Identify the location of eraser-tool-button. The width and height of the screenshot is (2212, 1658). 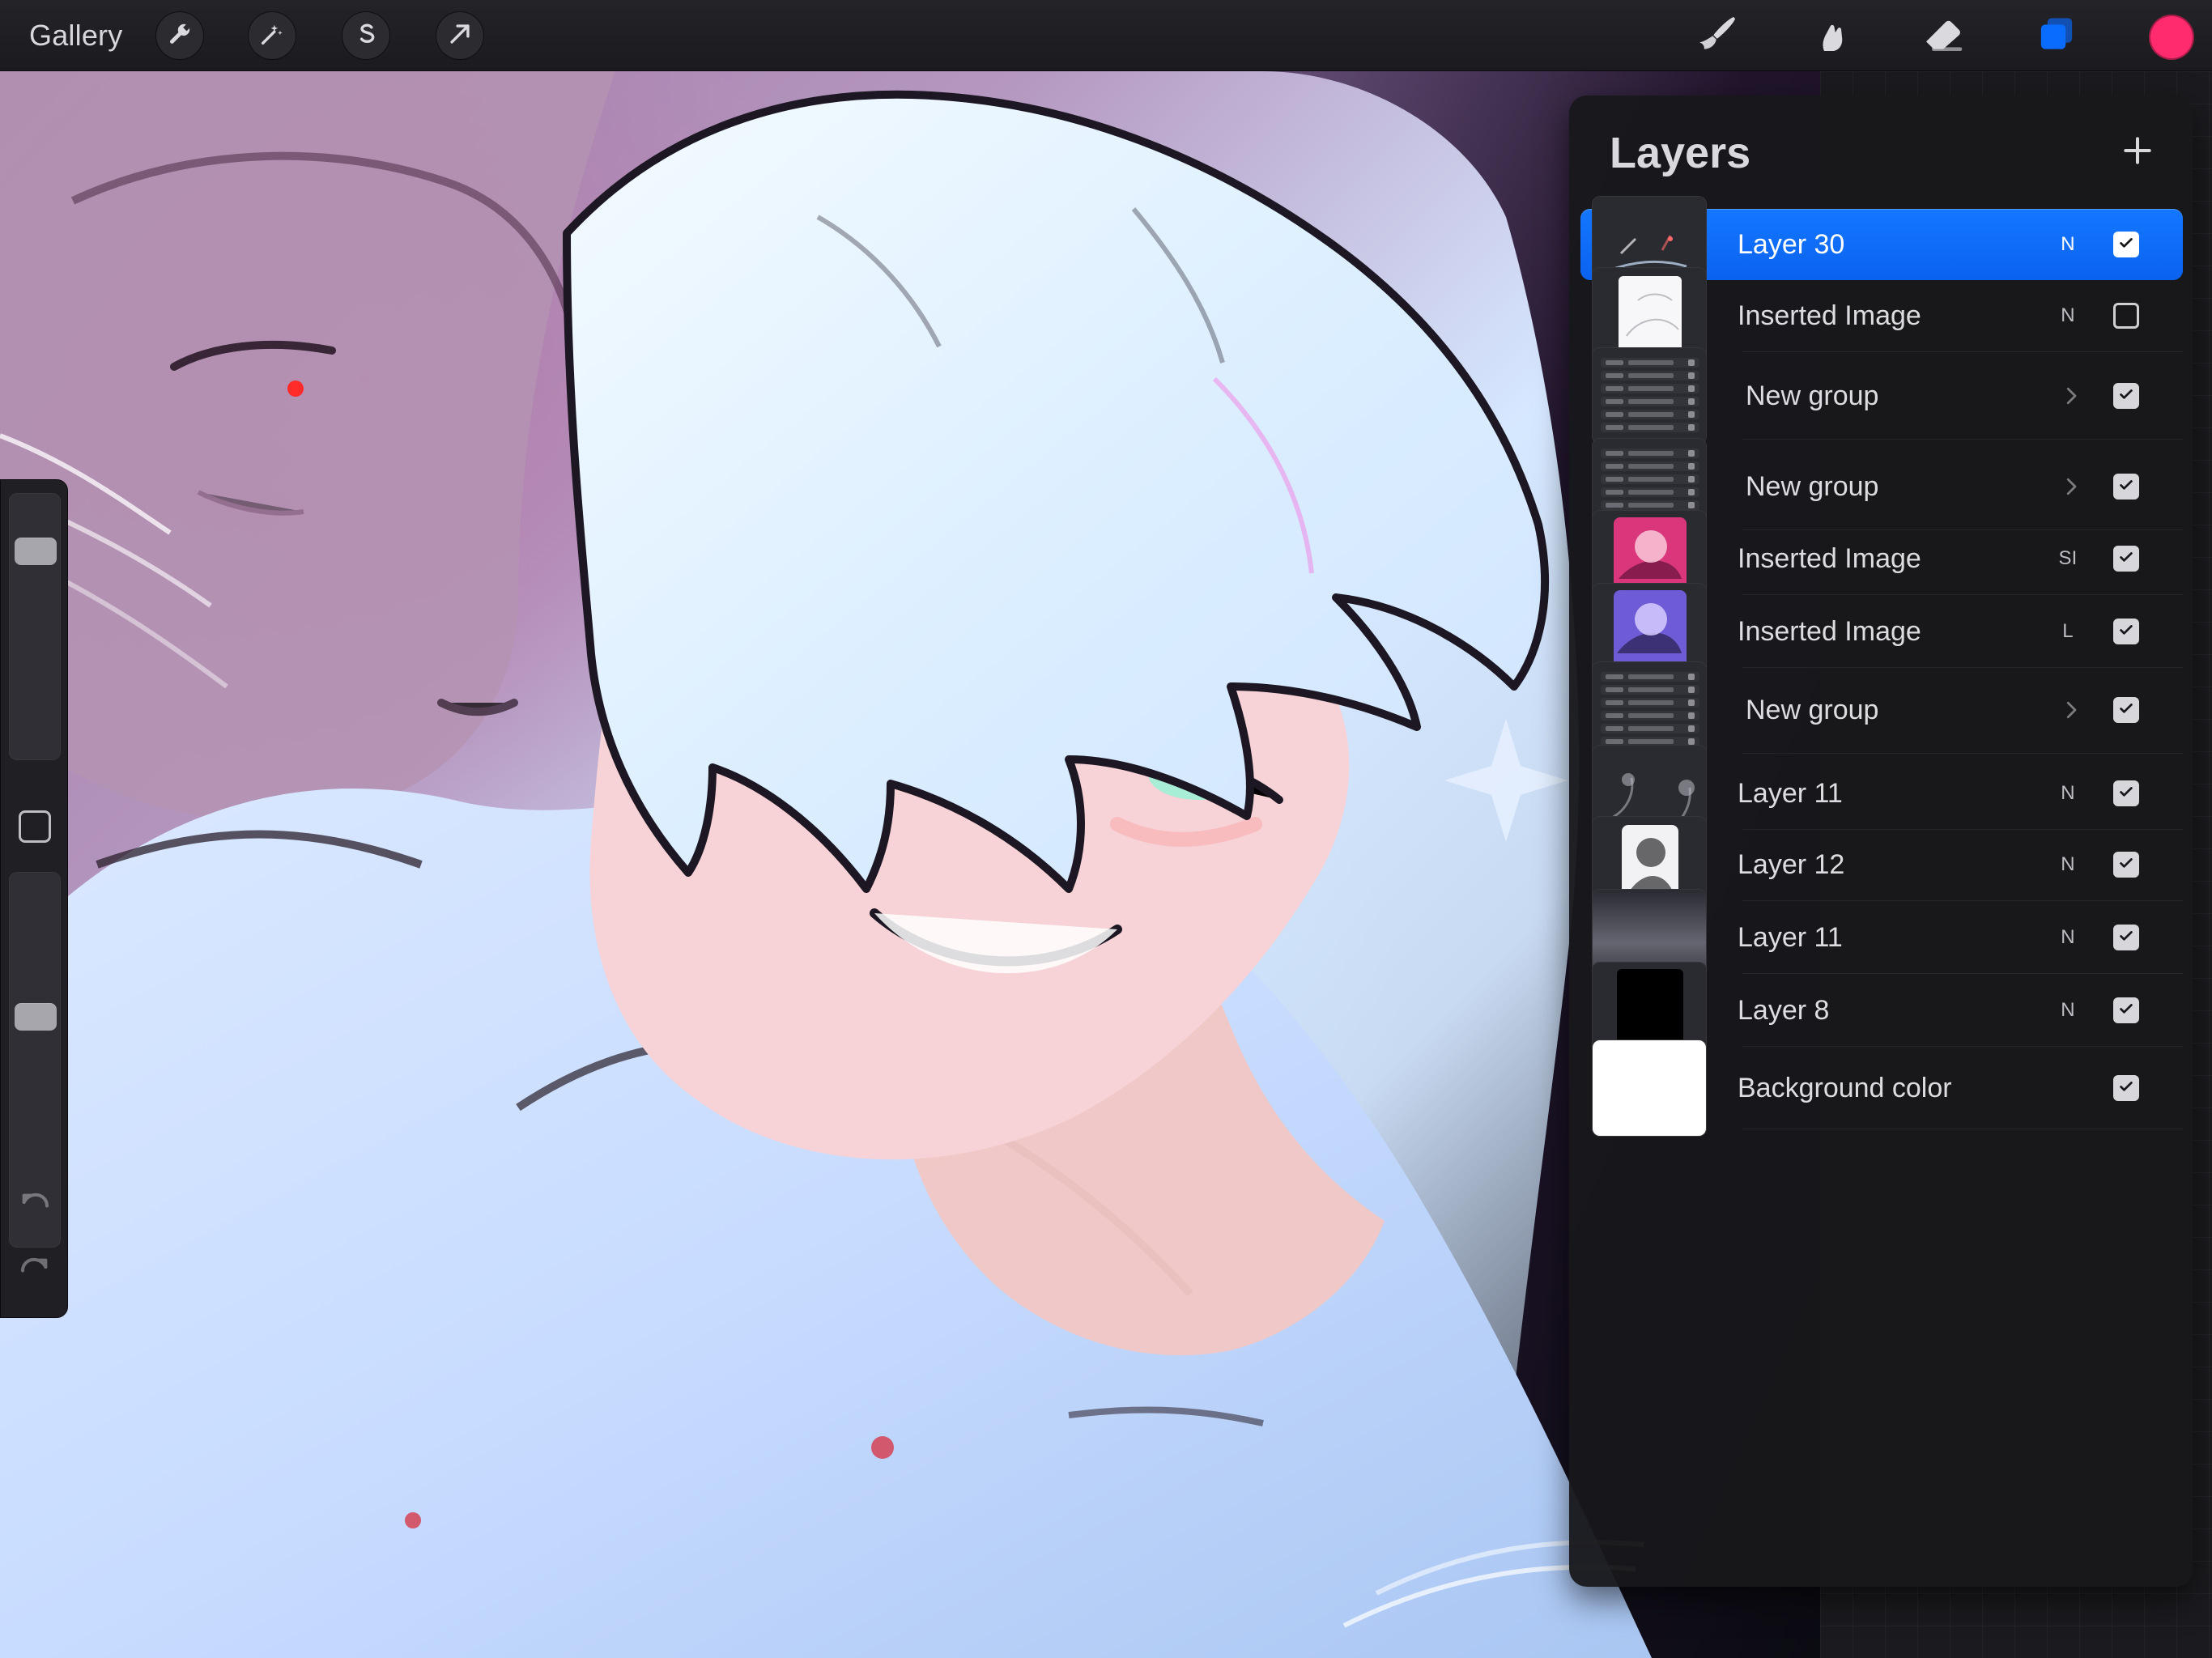
(1943, 36).